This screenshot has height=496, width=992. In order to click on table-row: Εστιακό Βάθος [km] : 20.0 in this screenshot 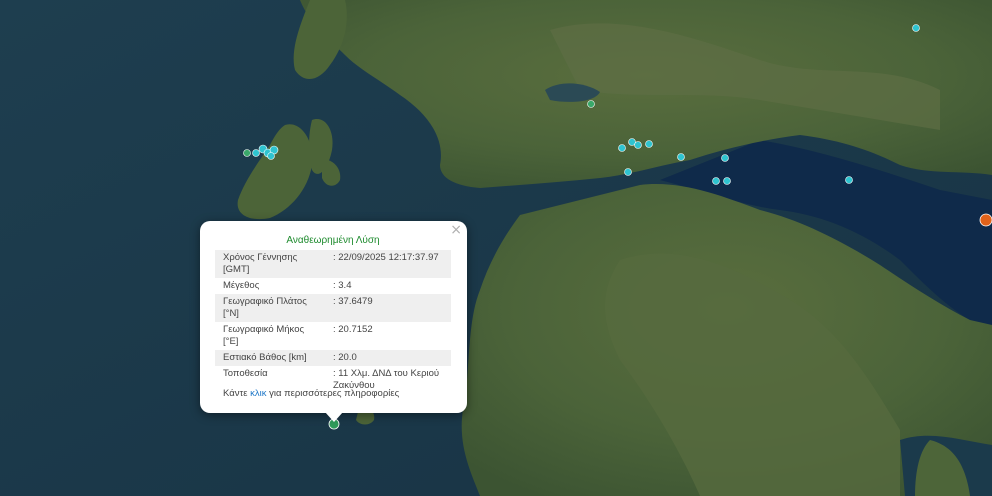, I will do `click(333, 358)`.